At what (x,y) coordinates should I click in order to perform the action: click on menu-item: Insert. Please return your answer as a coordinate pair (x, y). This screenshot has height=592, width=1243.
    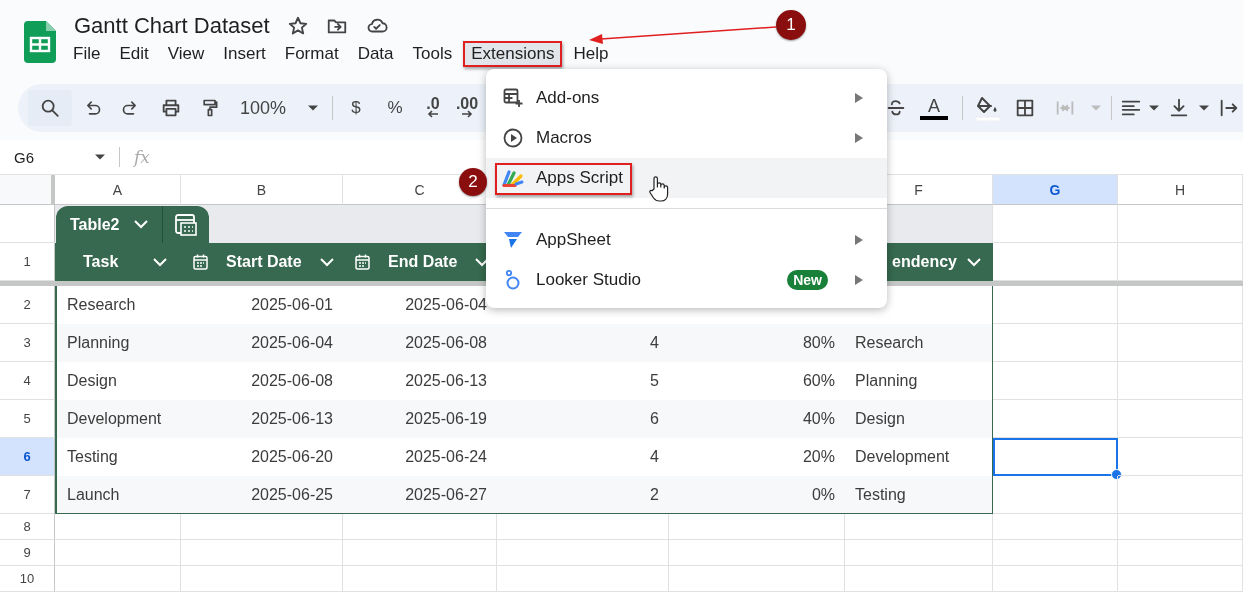
    Looking at the image, I should click on (244, 54).